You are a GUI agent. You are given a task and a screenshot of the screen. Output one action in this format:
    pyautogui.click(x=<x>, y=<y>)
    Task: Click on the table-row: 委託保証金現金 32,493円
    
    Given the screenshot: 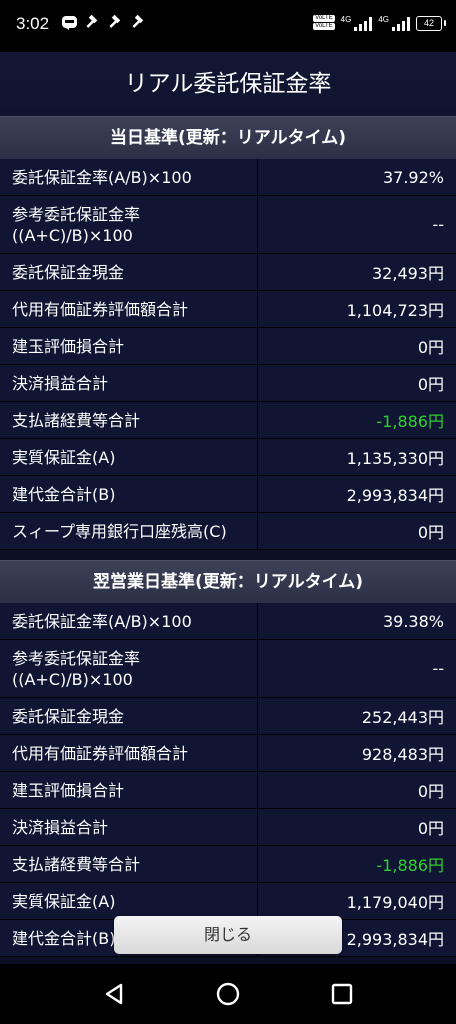 What is the action you would take?
    pyautogui.click(x=228, y=272)
    